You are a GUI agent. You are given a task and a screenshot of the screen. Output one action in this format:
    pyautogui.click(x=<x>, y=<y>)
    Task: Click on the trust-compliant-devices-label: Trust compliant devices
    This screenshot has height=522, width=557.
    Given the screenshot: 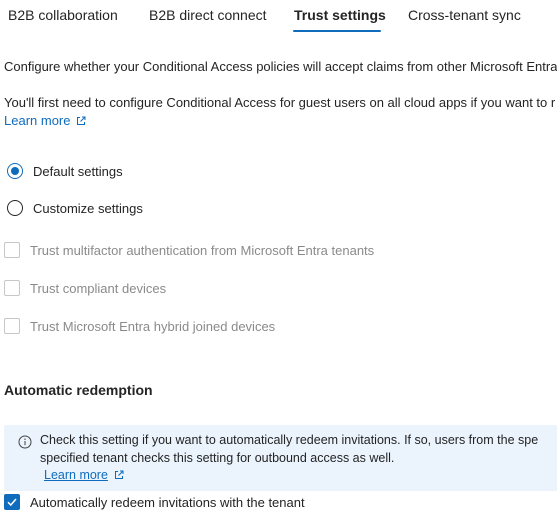 What is the action you would take?
    pyautogui.click(x=98, y=288)
    